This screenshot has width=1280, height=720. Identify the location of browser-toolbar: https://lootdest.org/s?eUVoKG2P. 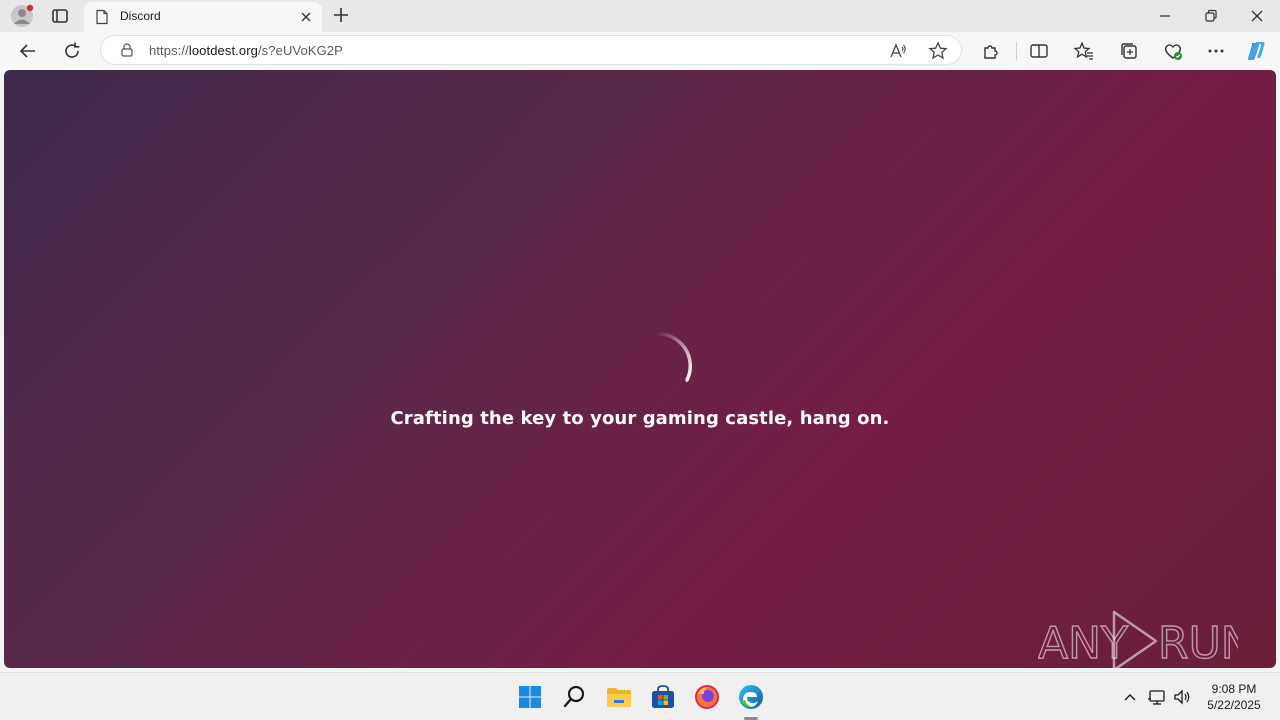
(640, 51).